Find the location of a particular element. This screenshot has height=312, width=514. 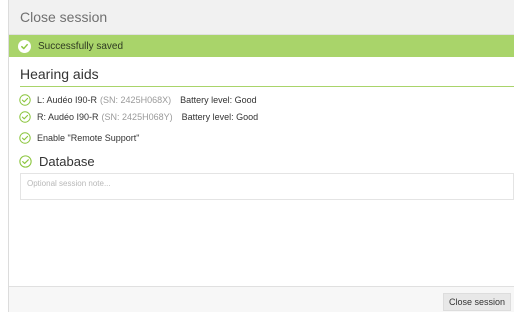

close-session-button: Close session is located at coordinates (476, 302).